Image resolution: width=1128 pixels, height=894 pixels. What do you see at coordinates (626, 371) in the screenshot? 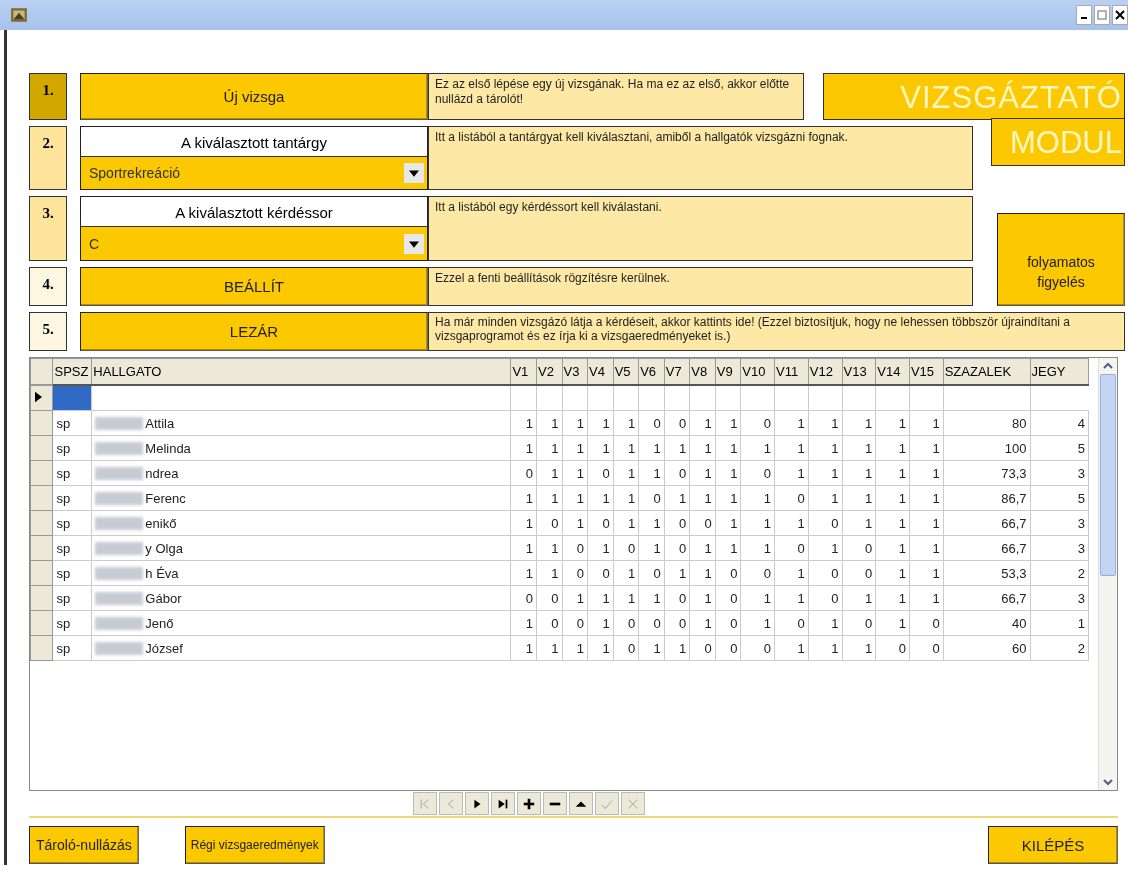
I see `column-header: V5` at bounding box center [626, 371].